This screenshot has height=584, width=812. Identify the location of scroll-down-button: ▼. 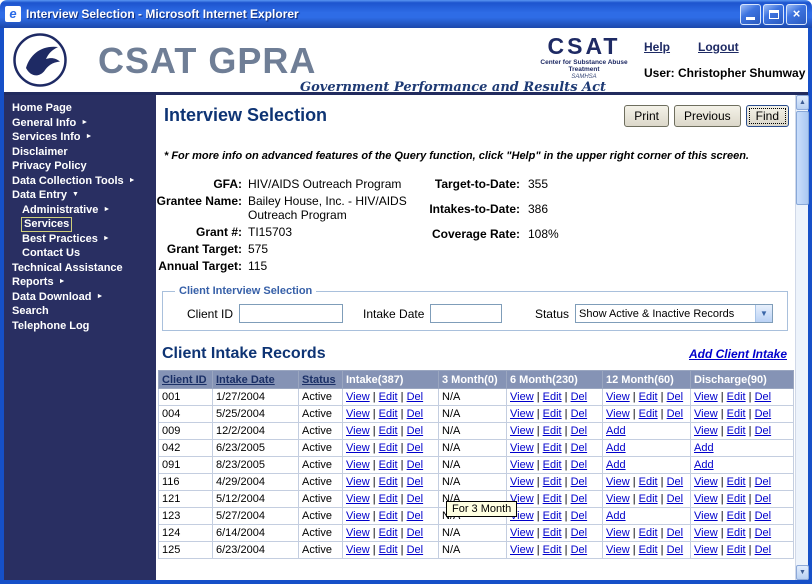
(802, 572).